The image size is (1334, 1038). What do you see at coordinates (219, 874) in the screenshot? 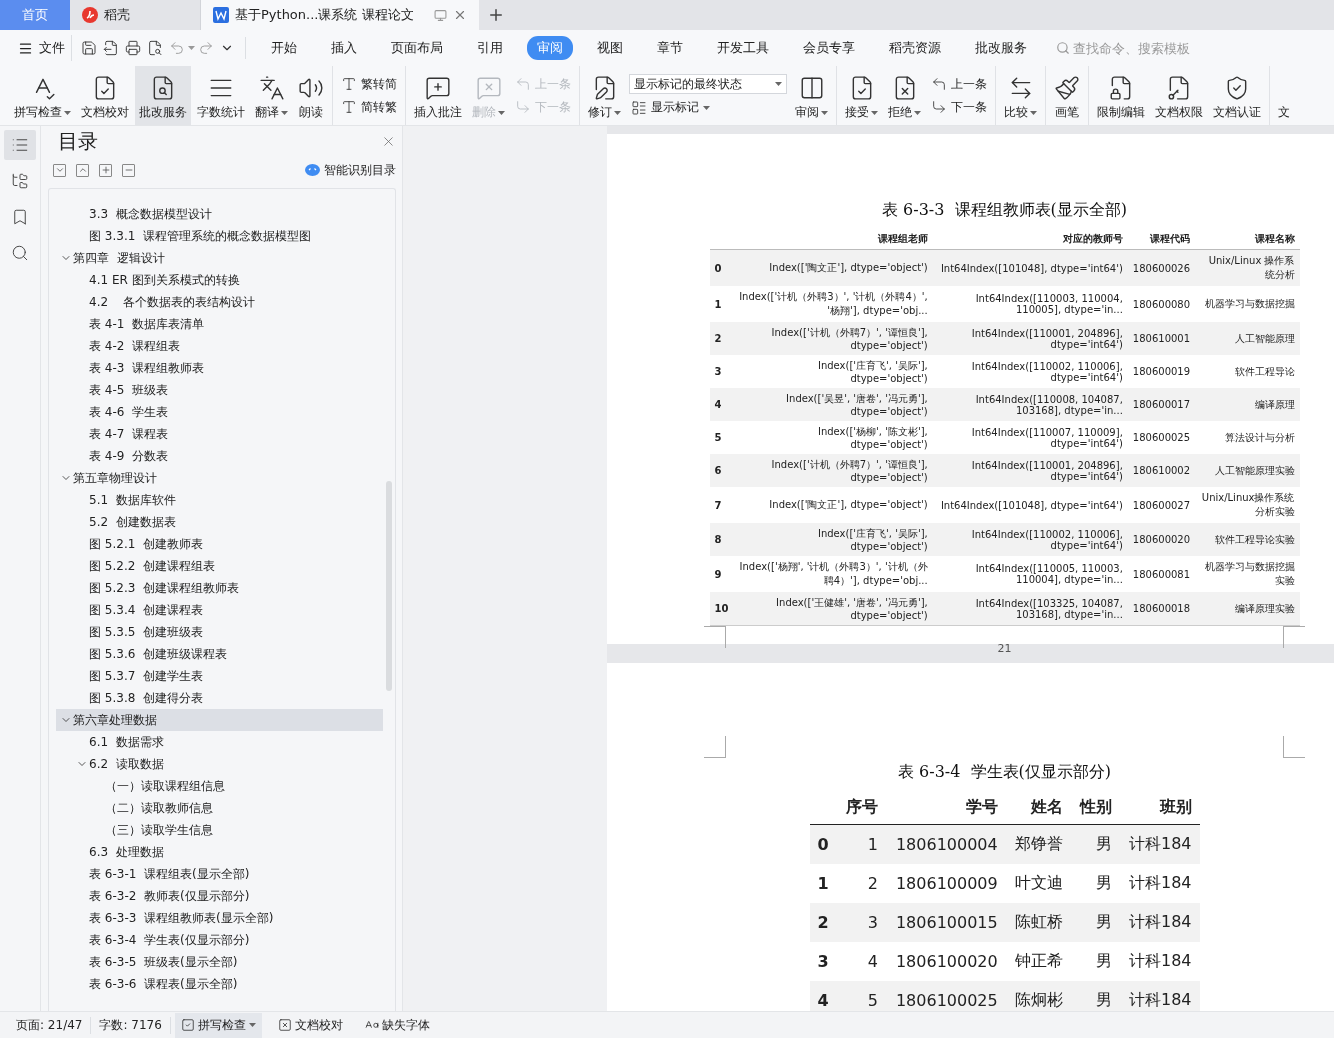
I see `outline-item: 表 6-3-1 课程组表(显示全部)` at bounding box center [219, 874].